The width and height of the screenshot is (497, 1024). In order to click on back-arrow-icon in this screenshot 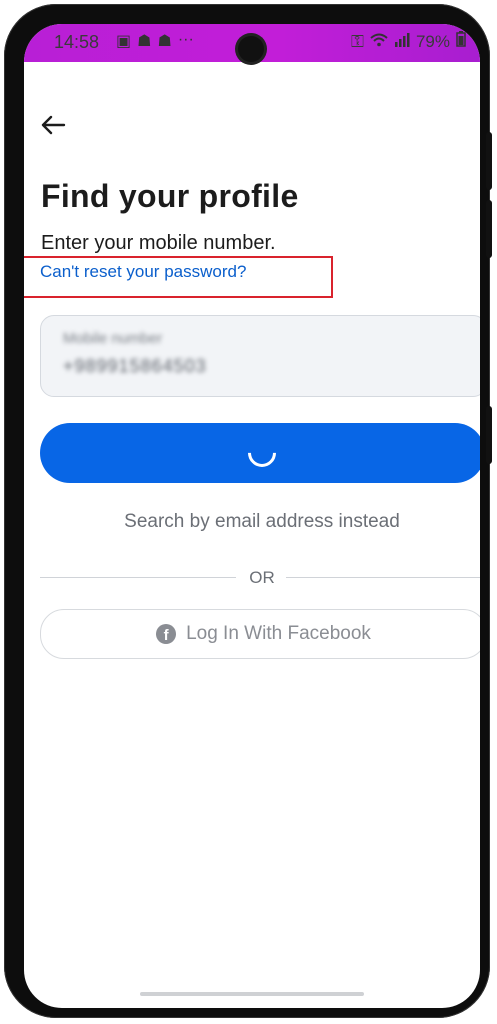, I will do `click(53, 126)`.